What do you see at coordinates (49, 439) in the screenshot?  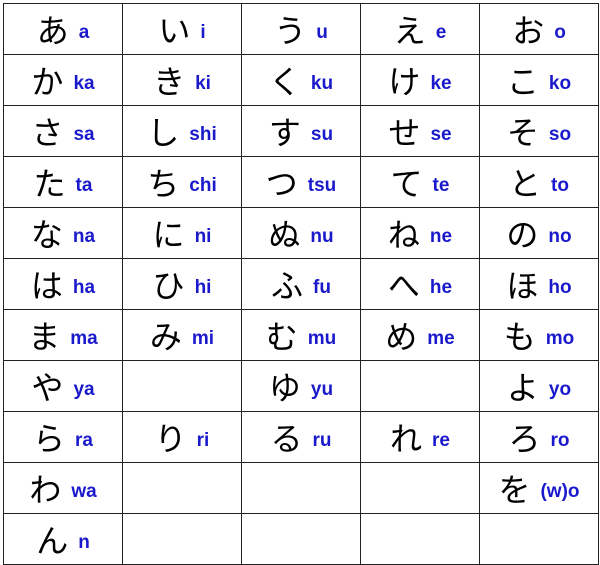 I see `hiragana-character: ら` at bounding box center [49, 439].